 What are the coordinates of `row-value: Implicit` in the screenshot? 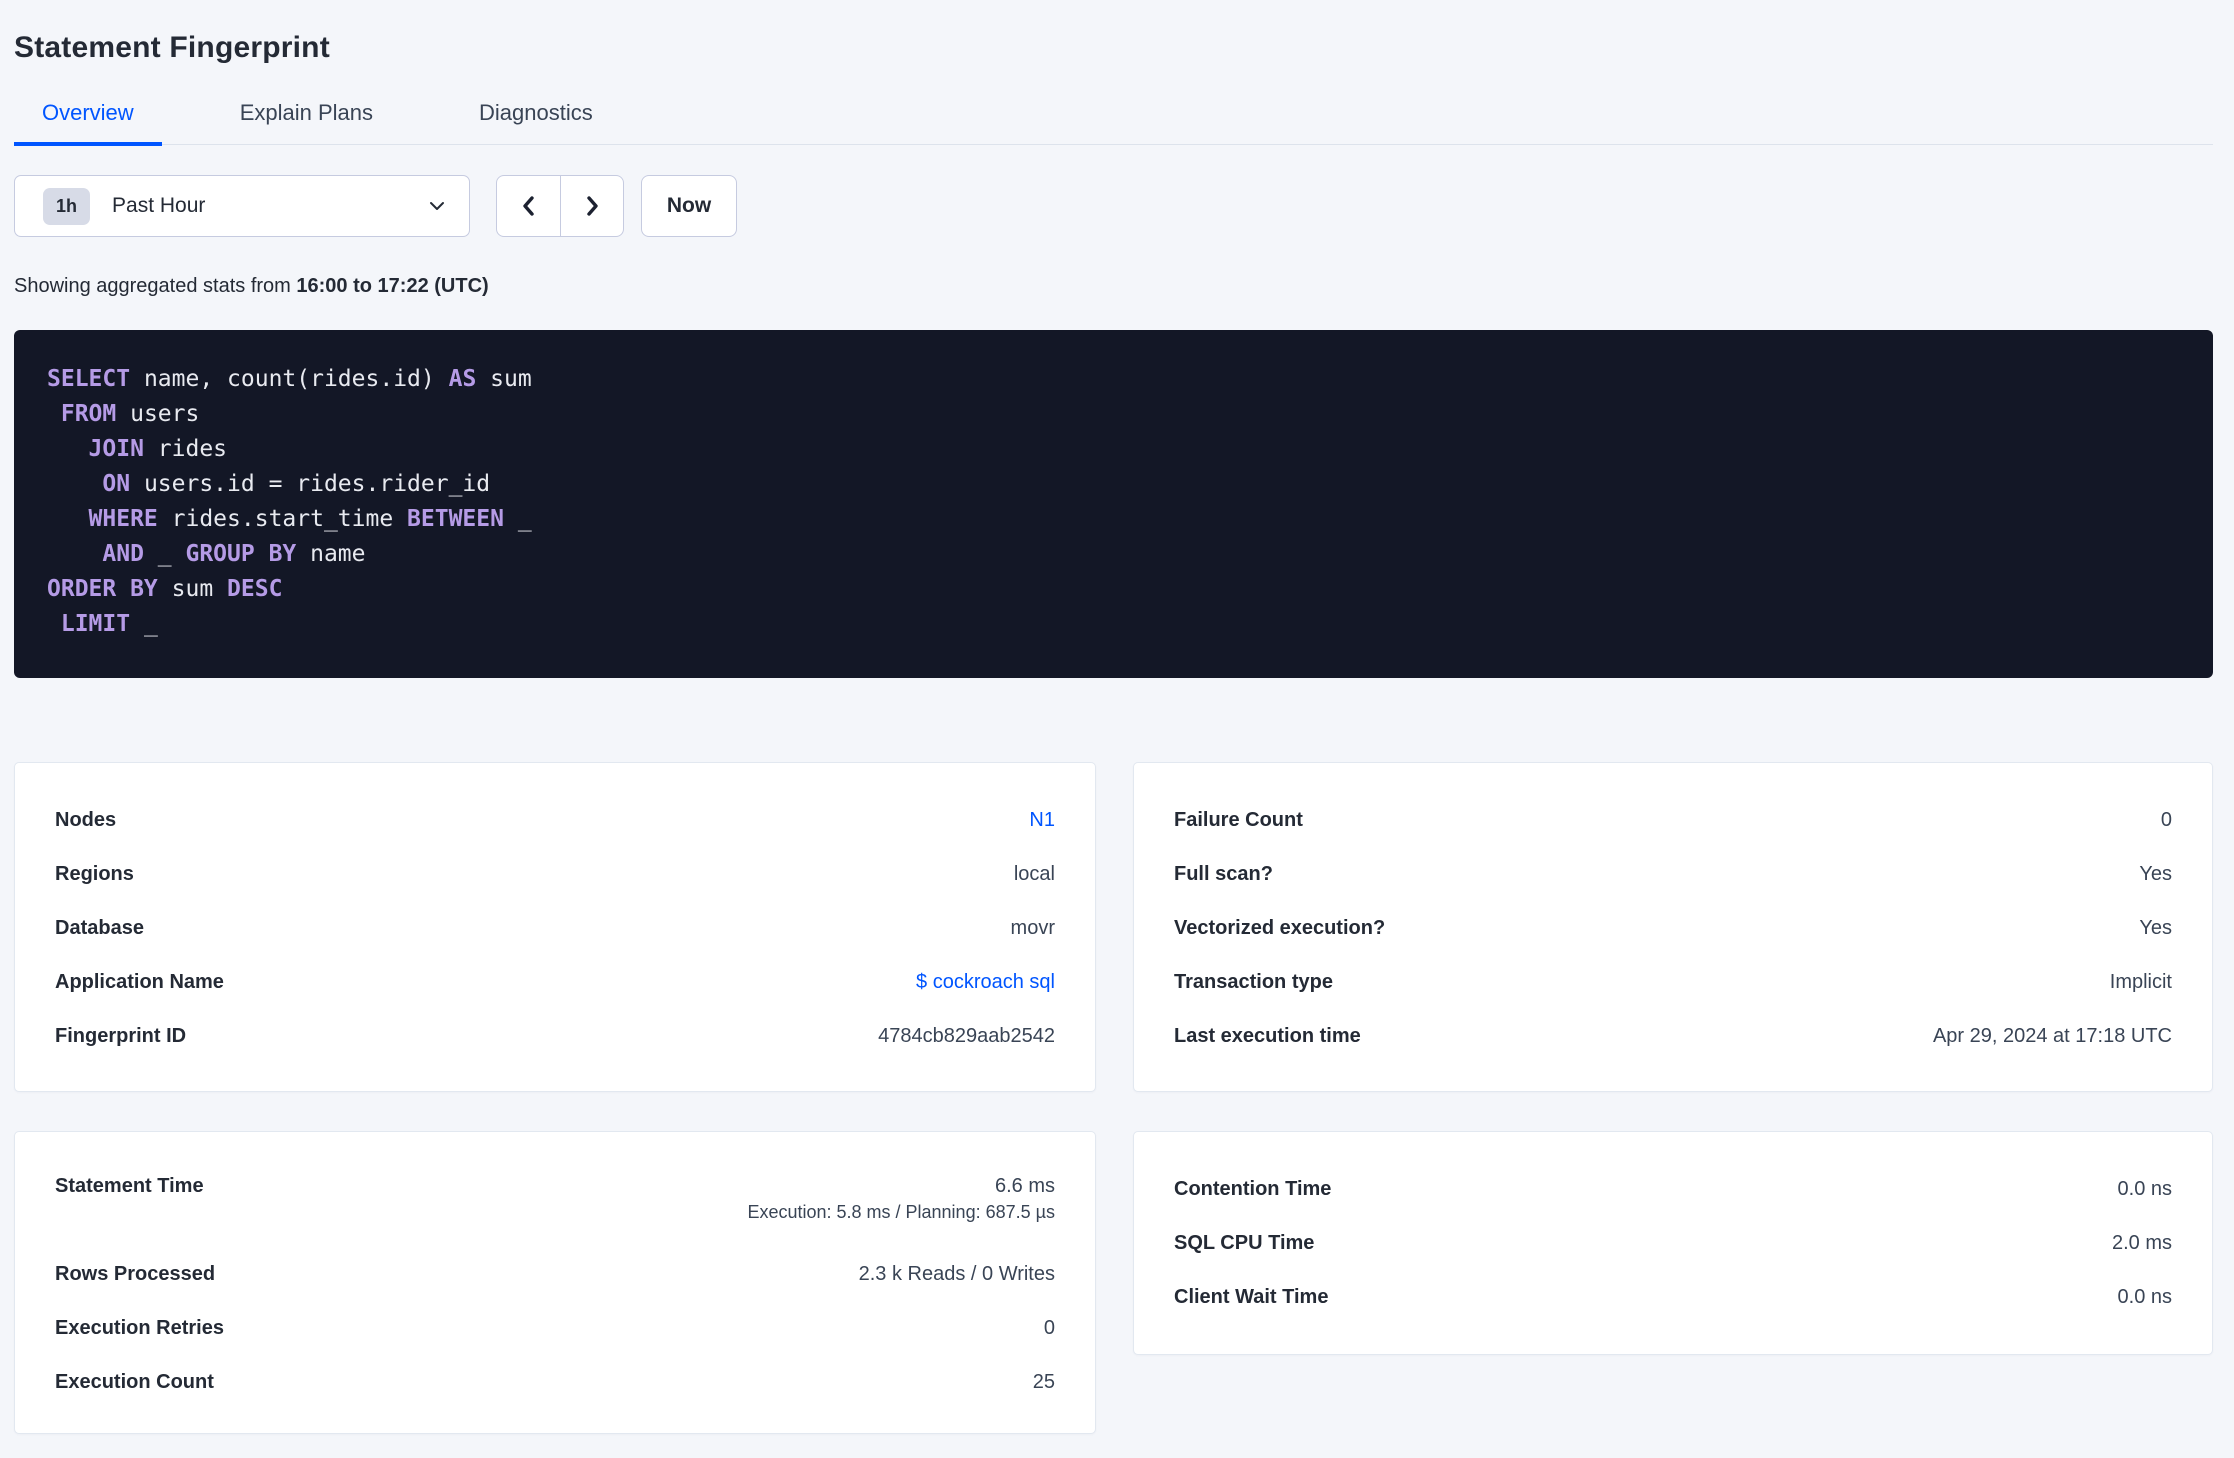 It's located at (2140, 981).